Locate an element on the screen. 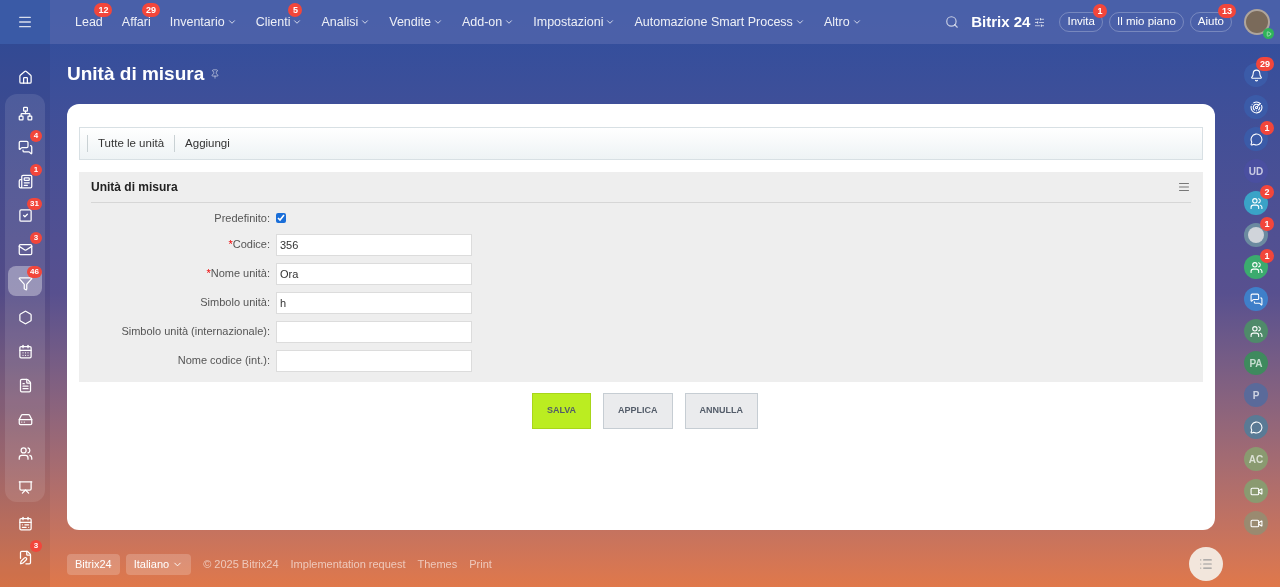 The height and width of the screenshot is (587, 1280). schedule-icon is located at coordinates (25, 523).